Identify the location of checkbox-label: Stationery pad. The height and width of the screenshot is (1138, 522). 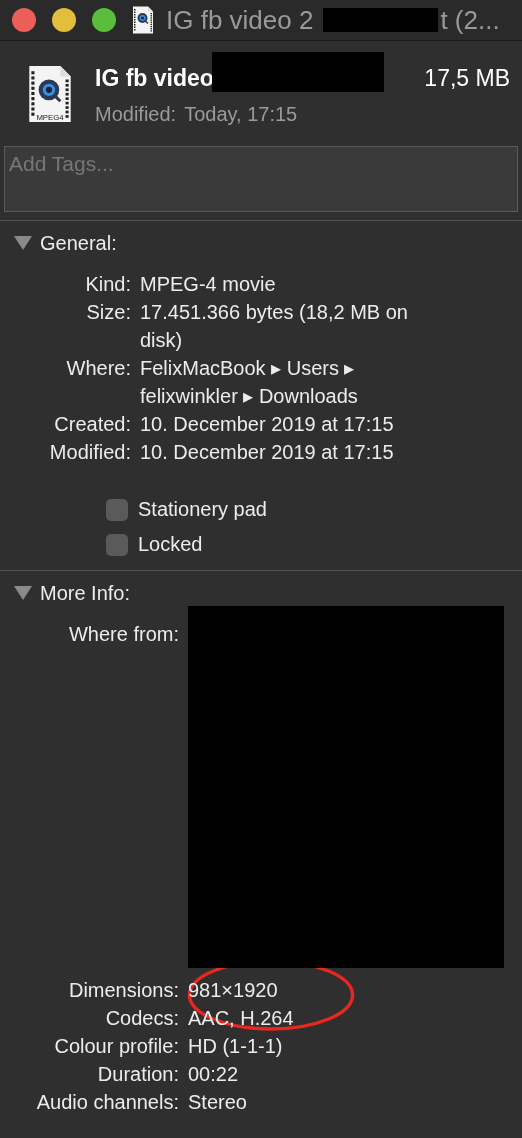
(202, 509).